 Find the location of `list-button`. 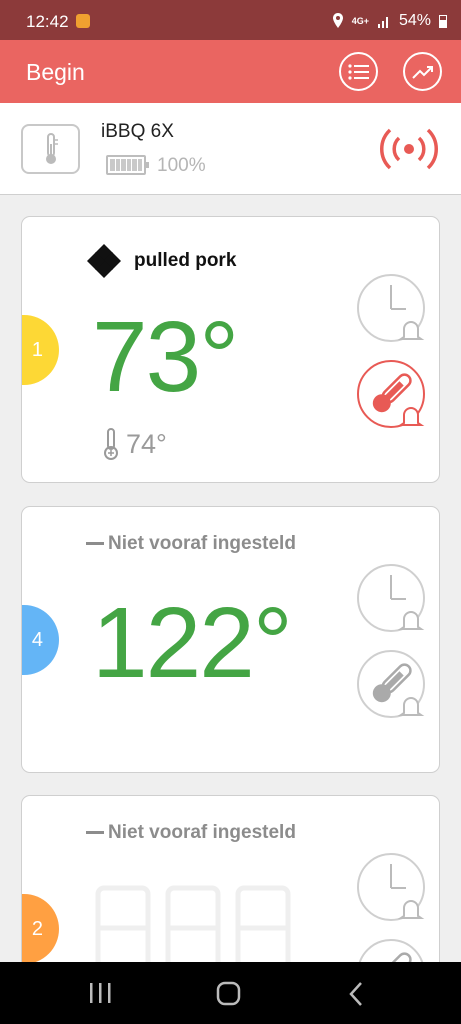

list-button is located at coordinates (358, 71).